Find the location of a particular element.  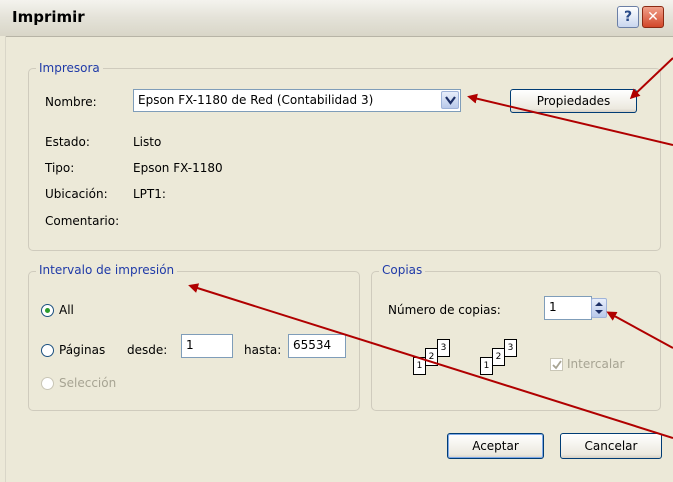

radio-pages-label: Páginas is located at coordinates (82, 350).